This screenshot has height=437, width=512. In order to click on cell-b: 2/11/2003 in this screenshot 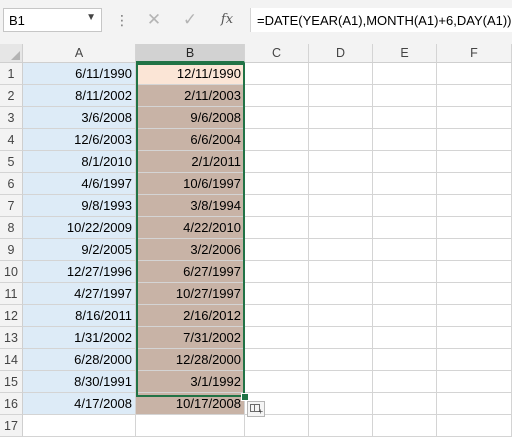, I will do `click(190, 96)`.